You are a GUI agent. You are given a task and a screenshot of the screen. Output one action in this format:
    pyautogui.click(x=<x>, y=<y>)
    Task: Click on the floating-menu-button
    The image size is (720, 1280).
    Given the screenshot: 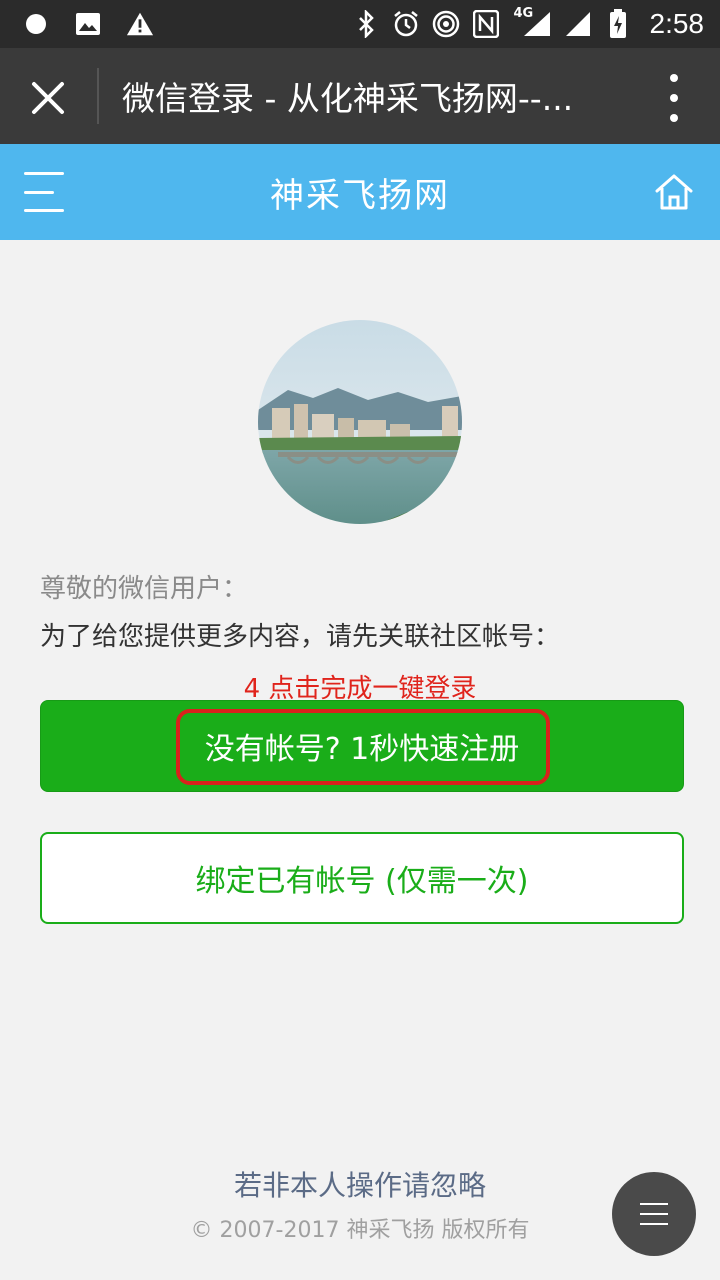 What is the action you would take?
    pyautogui.click(x=654, y=1214)
    